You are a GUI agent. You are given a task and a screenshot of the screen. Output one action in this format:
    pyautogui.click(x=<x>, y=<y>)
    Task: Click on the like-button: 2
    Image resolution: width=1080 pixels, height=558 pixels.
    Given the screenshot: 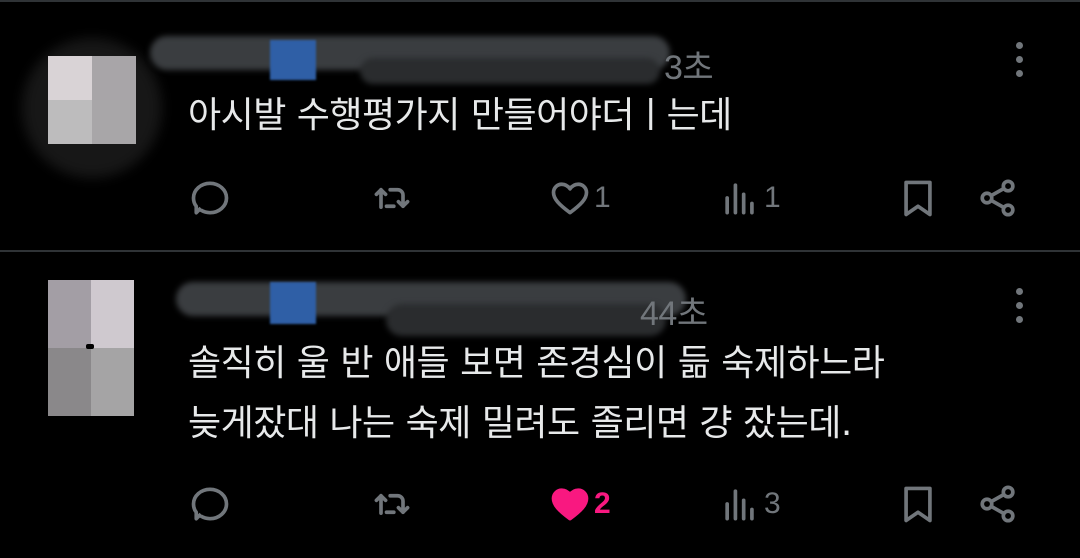 What is the action you would take?
    pyautogui.click(x=579, y=504)
    